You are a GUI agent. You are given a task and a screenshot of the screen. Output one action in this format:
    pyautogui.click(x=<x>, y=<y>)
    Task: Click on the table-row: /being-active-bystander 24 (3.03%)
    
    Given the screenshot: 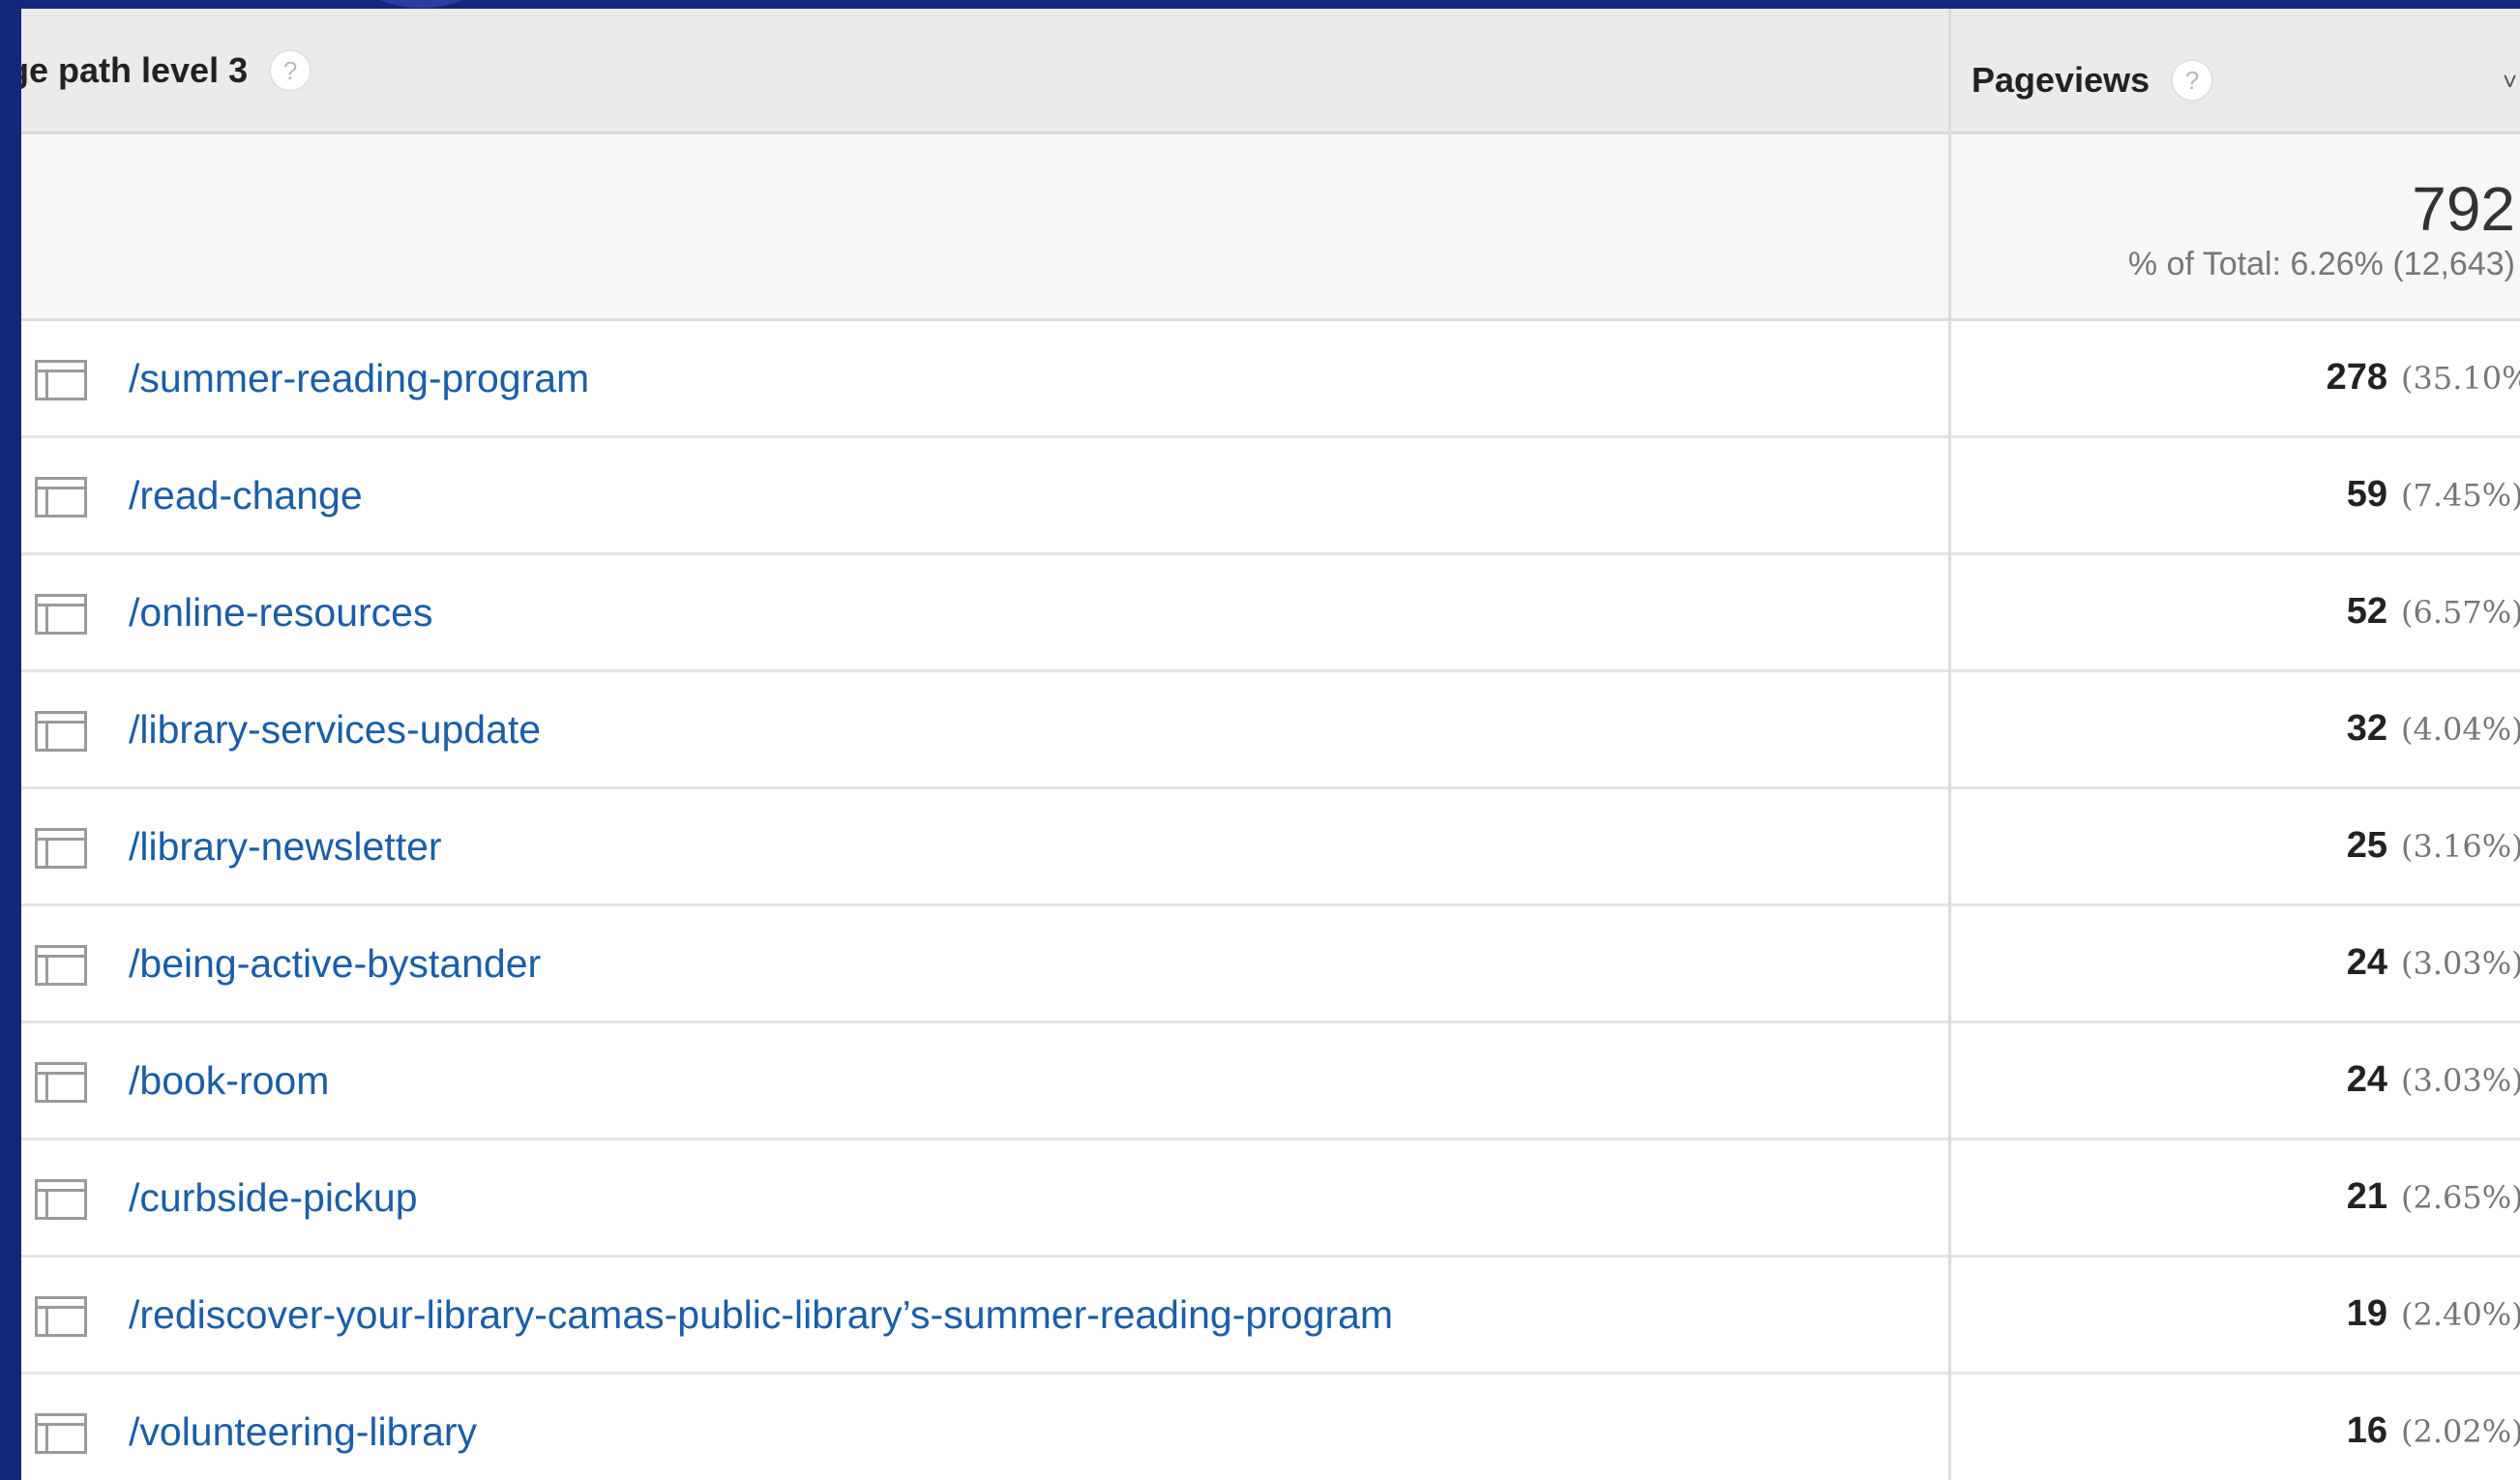 What is the action you would take?
    pyautogui.click(x=1270, y=964)
    